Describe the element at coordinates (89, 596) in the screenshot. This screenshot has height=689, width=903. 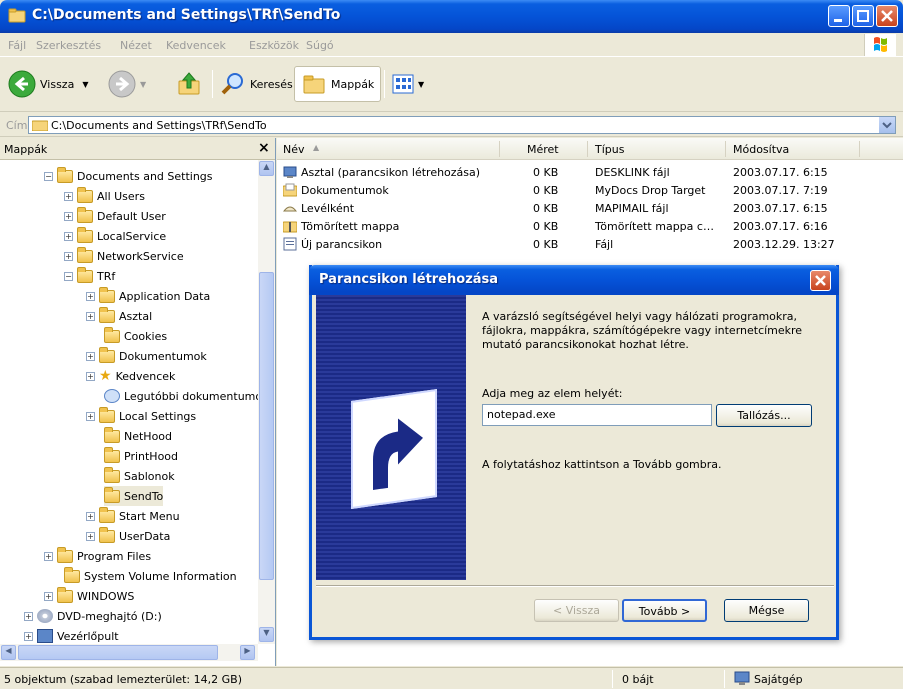
I see `tree-item: + WINDOWS` at that location.